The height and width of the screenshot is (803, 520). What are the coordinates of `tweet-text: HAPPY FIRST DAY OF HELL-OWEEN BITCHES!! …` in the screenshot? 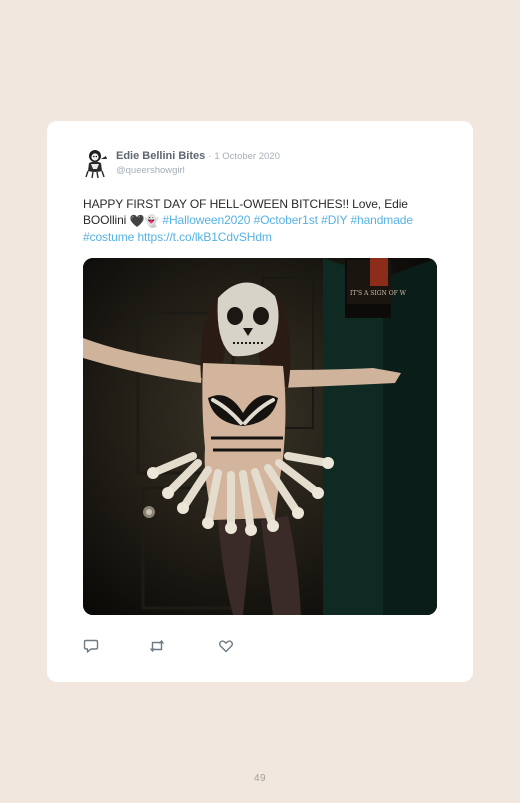 It's located at (259, 220).